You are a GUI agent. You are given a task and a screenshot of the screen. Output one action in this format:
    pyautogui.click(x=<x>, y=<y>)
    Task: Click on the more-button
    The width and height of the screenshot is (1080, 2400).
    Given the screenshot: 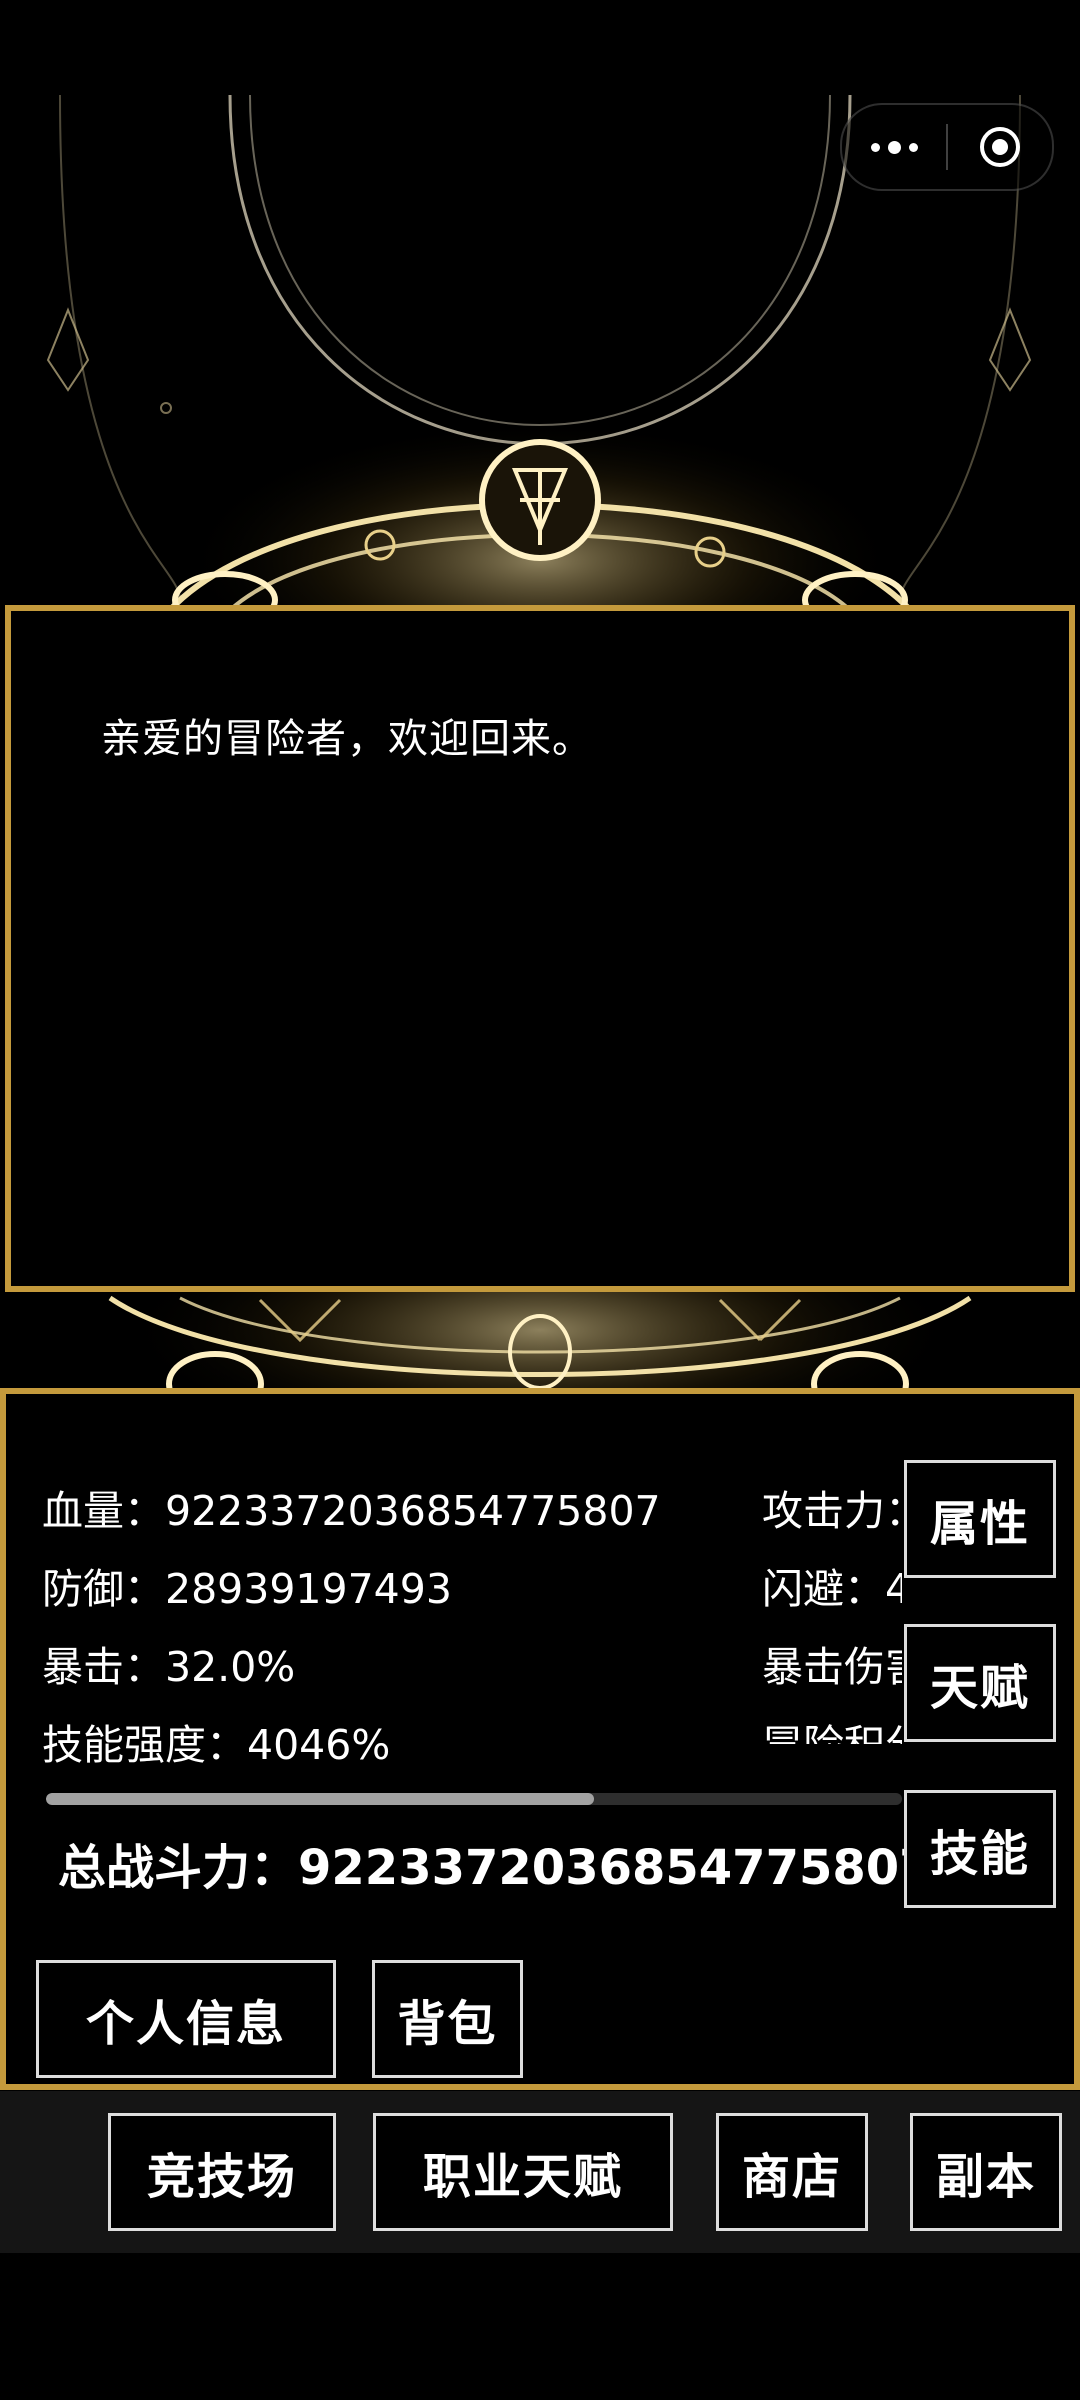 What is the action you would take?
    pyautogui.click(x=894, y=147)
    